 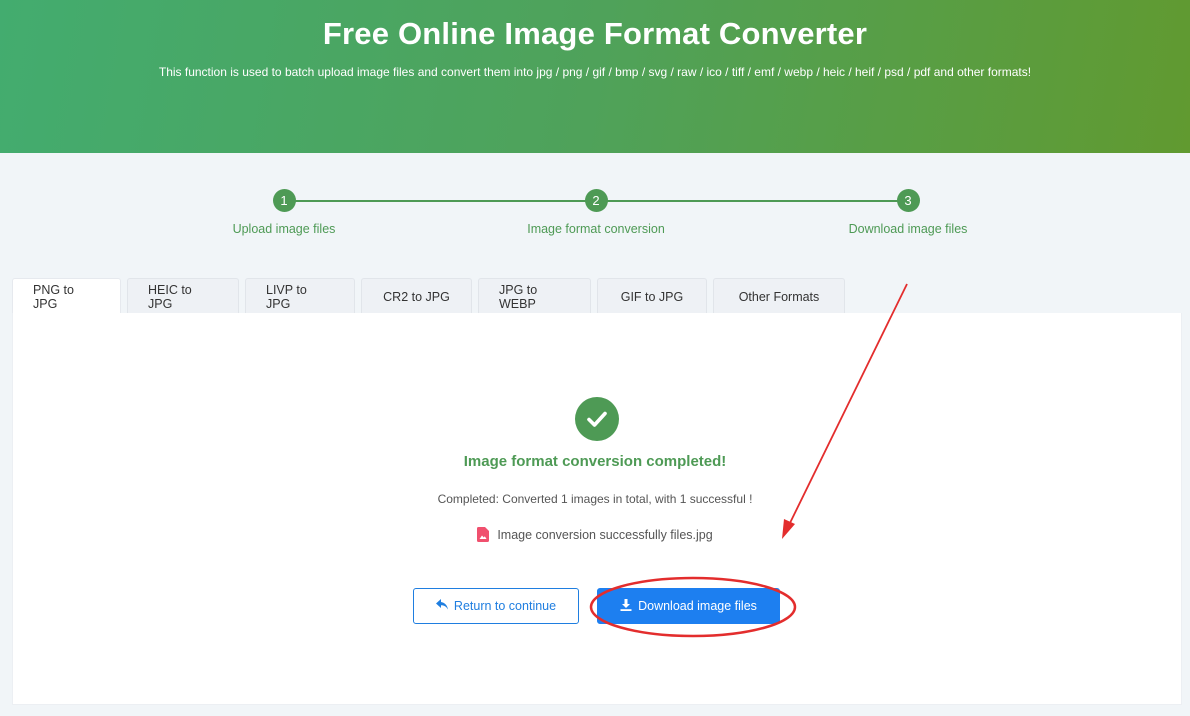 What do you see at coordinates (908, 229) in the screenshot?
I see `step-label: Download image files` at bounding box center [908, 229].